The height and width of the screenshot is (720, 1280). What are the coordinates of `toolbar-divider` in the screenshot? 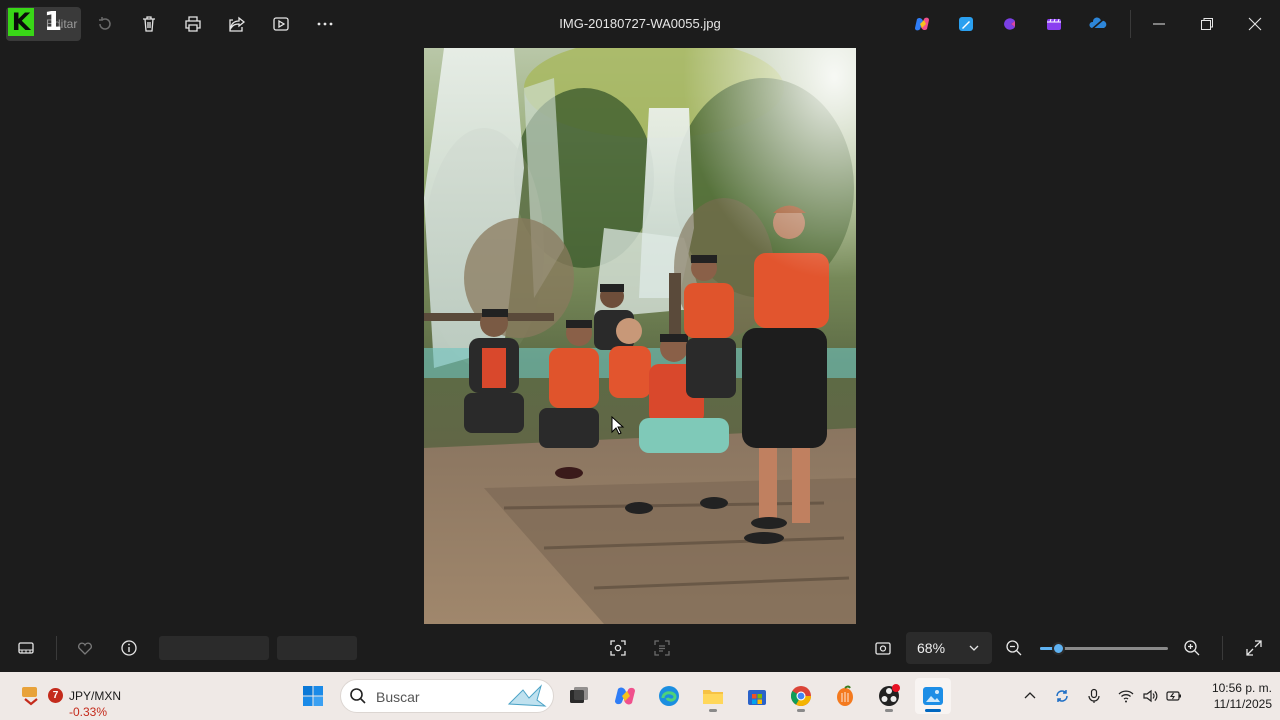 It's located at (1130, 24).